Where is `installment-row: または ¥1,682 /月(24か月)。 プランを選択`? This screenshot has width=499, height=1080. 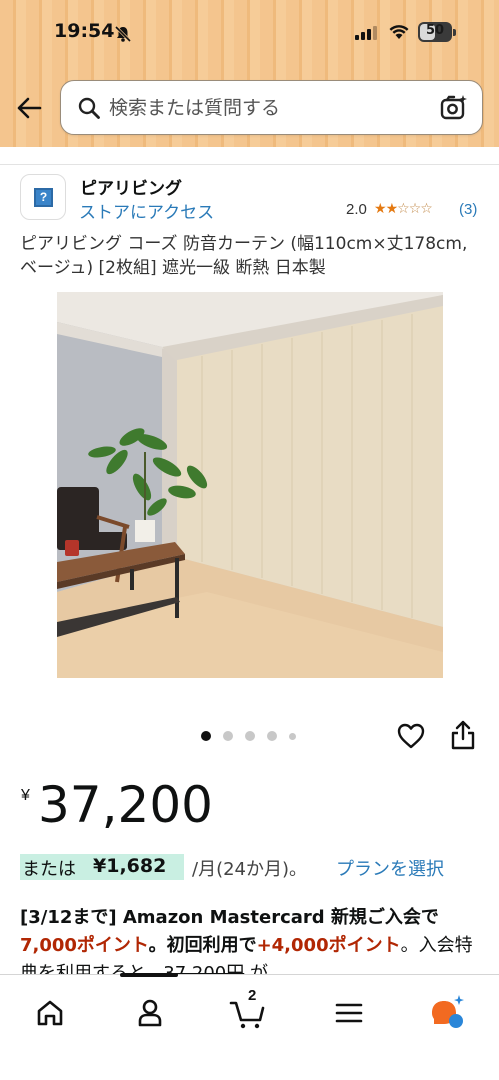 installment-row: または ¥1,682 /月(24か月)。 プランを選択 is located at coordinates (250, 867).